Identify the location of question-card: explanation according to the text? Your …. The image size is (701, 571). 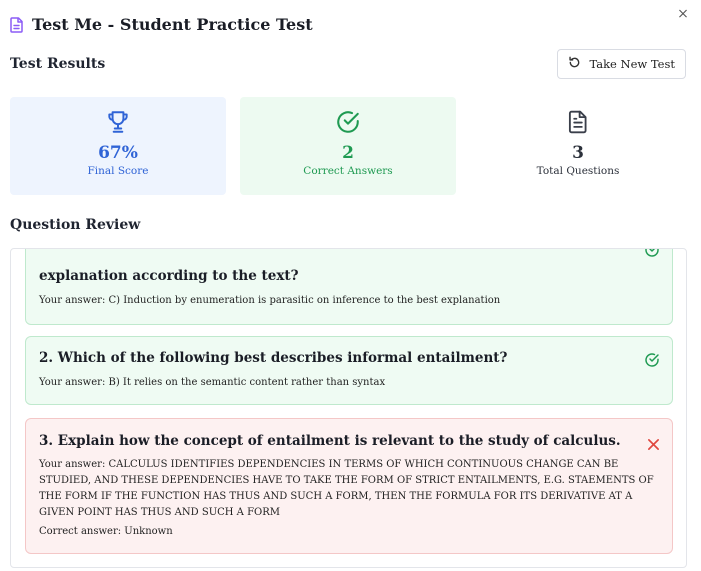
(349, 287).